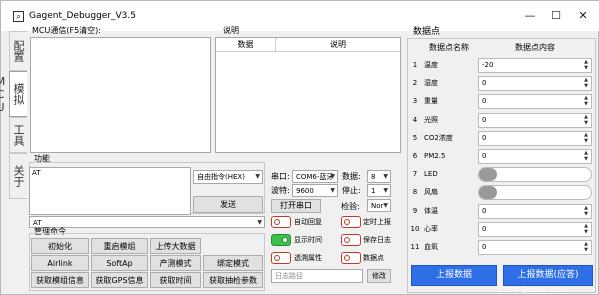  What do you see at coordinates (530, 16) in the screenshot?
I see `minimize-button: —` at bounding box center [530, 16].